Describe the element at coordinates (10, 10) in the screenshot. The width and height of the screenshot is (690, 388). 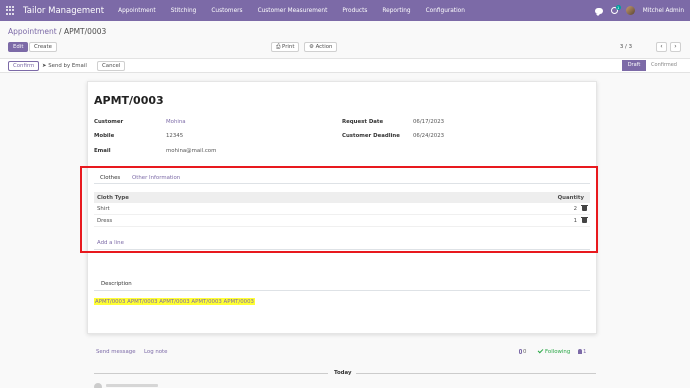
I see `apps-grid-icon` at that location.